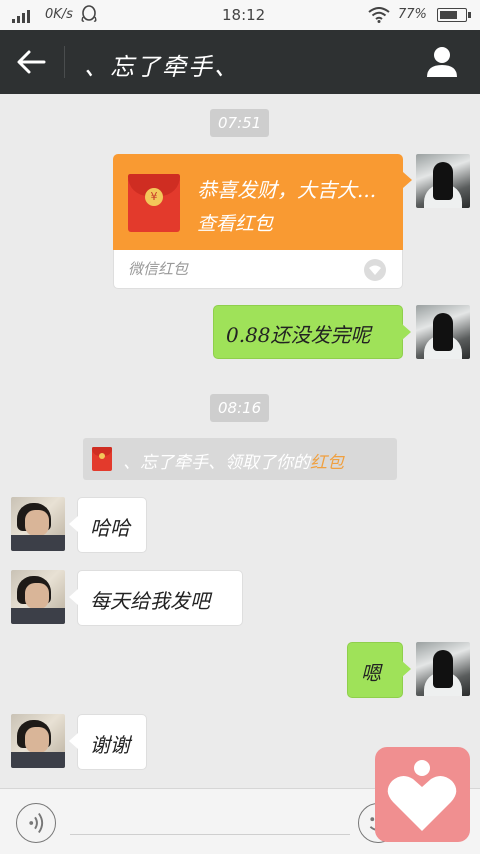 This screenshot has height=854, width=480. I want to click on message-bubble-received: 谢谢, so click(108, 742).